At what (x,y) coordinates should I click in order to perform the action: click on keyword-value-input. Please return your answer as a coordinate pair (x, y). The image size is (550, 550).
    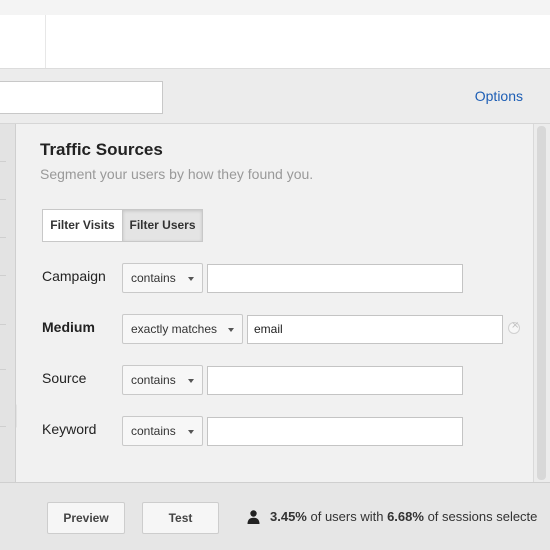
    Looking at the image, I should click on (335, 431).